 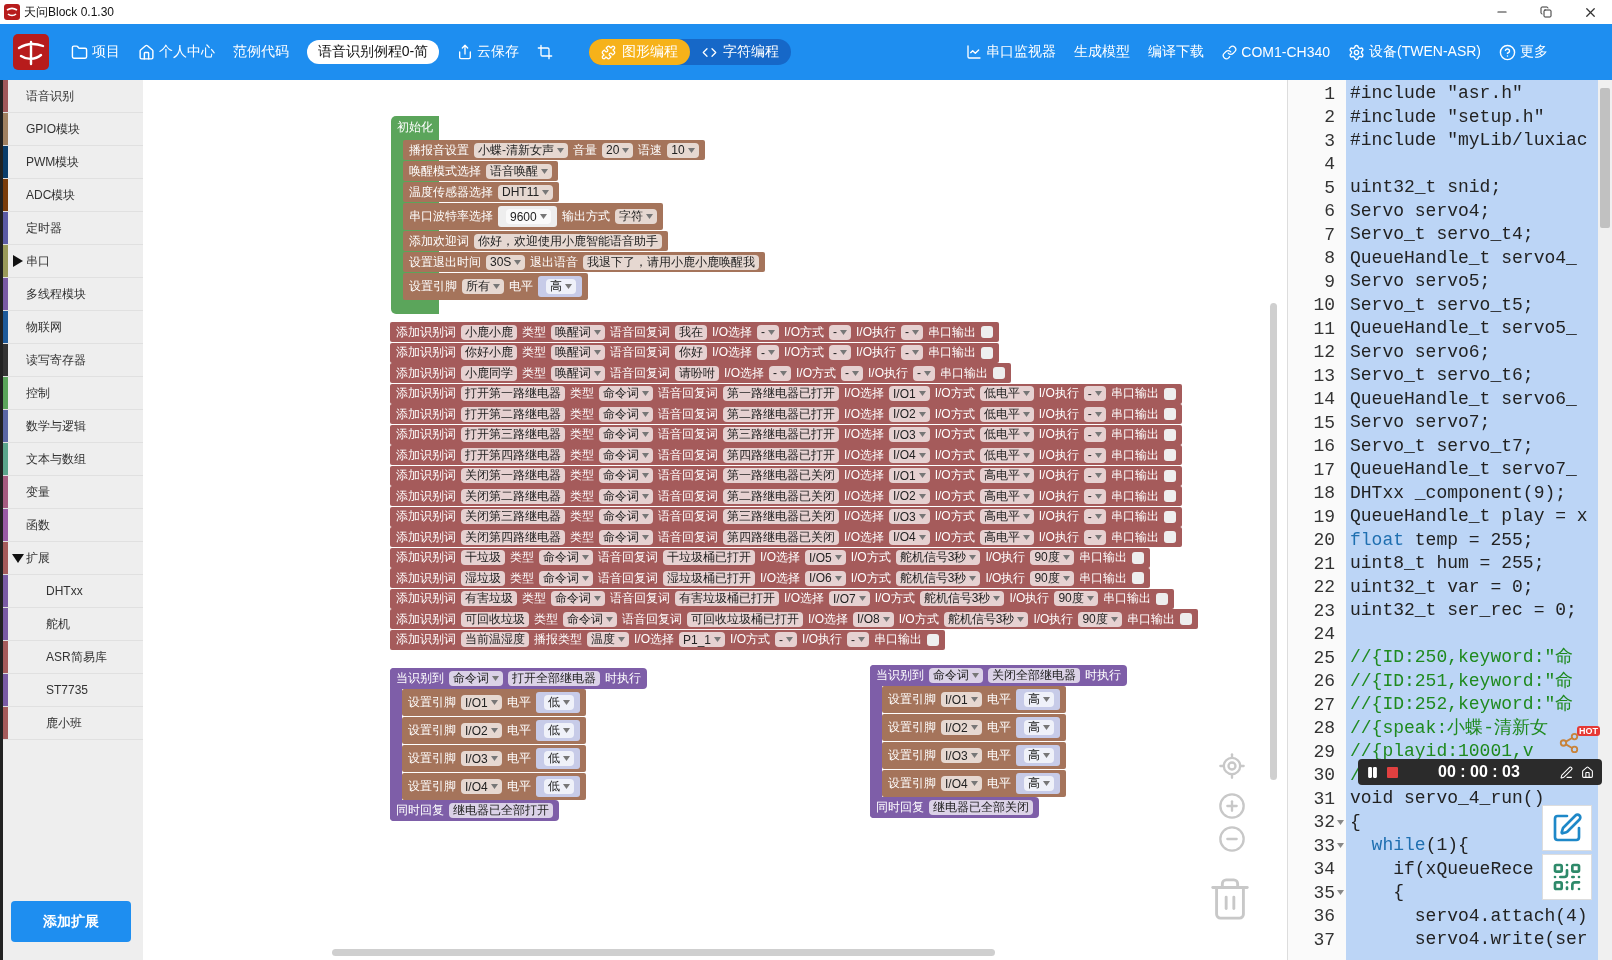 What do you see at coordinates (513, 475) in the screenshot?
I see `text-field: 关闭第一路继电器` at bounding box center [513, 475].